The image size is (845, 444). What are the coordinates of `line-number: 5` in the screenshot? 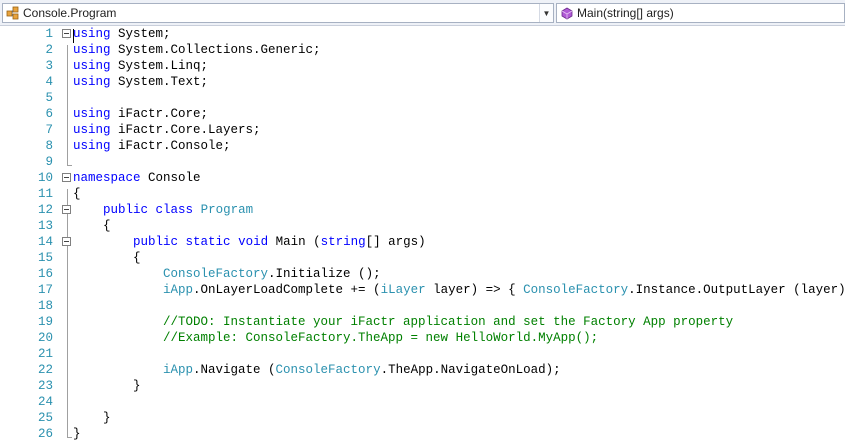 It's located at (49, 98).